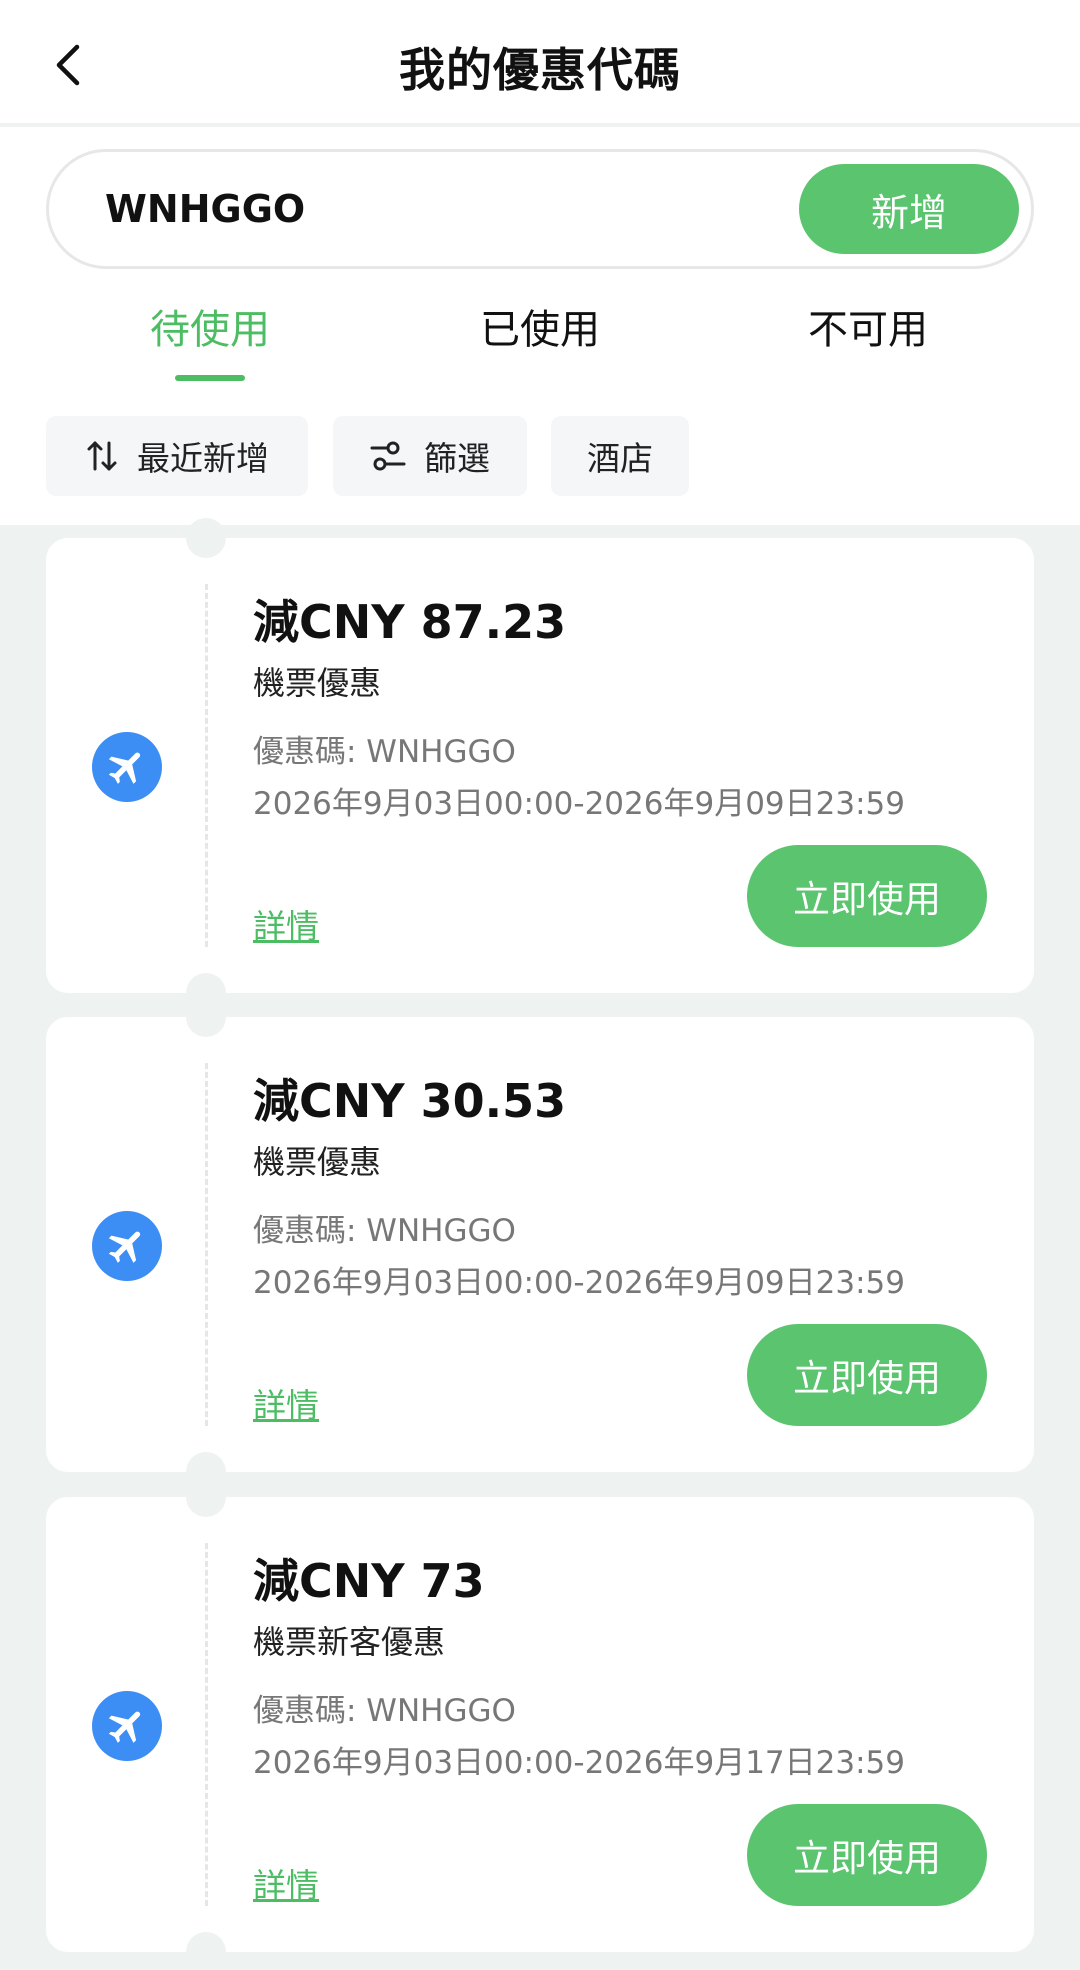 Image resolution: width=1080 pixels, height=1970 pixels. Describe the element at coordinates (203, 458) in the screenshot. I see `sort-label: 最近新增` at that location.